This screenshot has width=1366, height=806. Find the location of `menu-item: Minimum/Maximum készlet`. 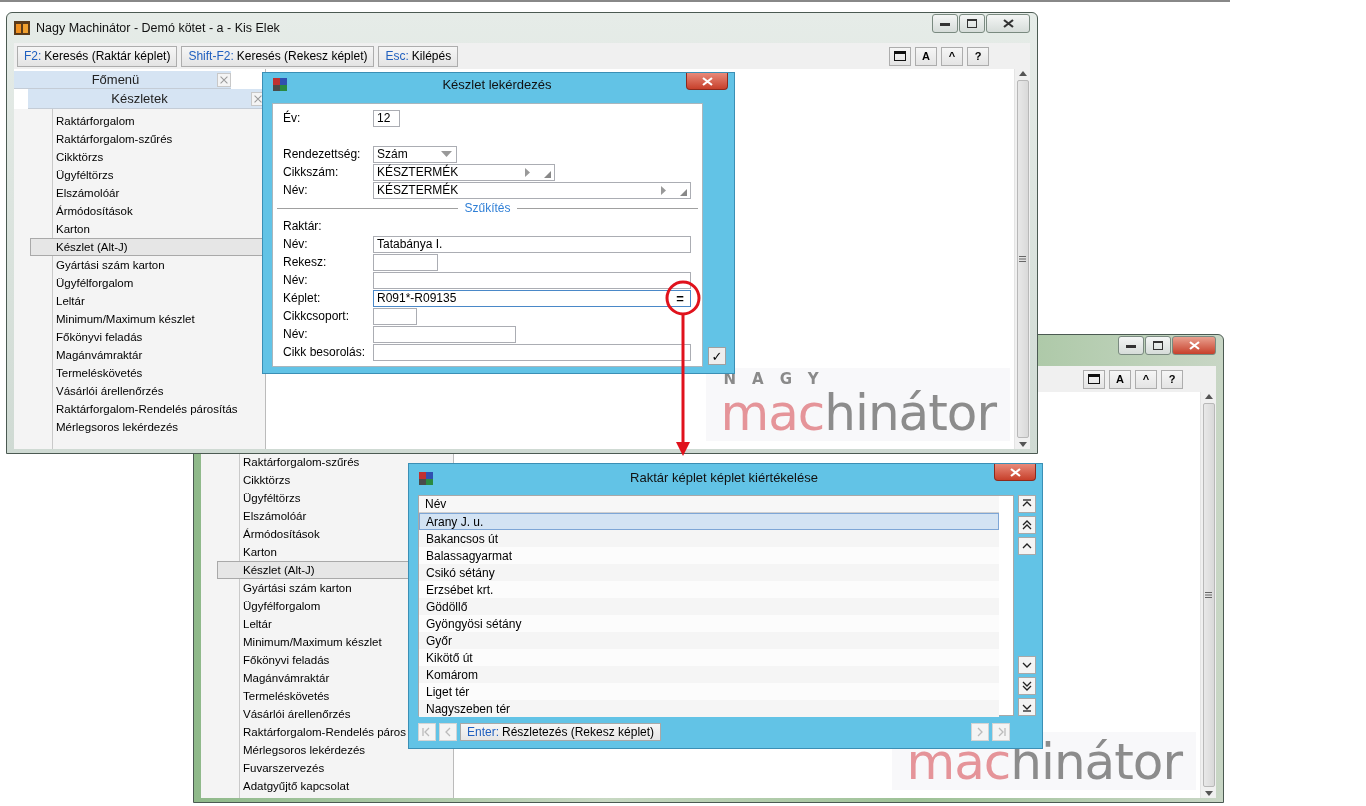

menu-item: Minimum/Maximum készlet is located at coordinates (147, 319).